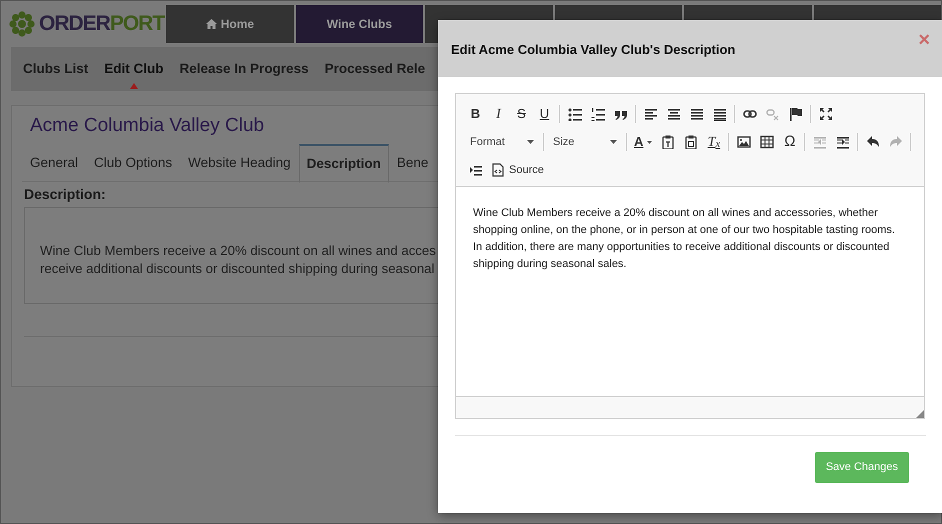 The height and width of the screenshot is (524, 942). I want to click on tab: Website Heading, so click(239, 163).